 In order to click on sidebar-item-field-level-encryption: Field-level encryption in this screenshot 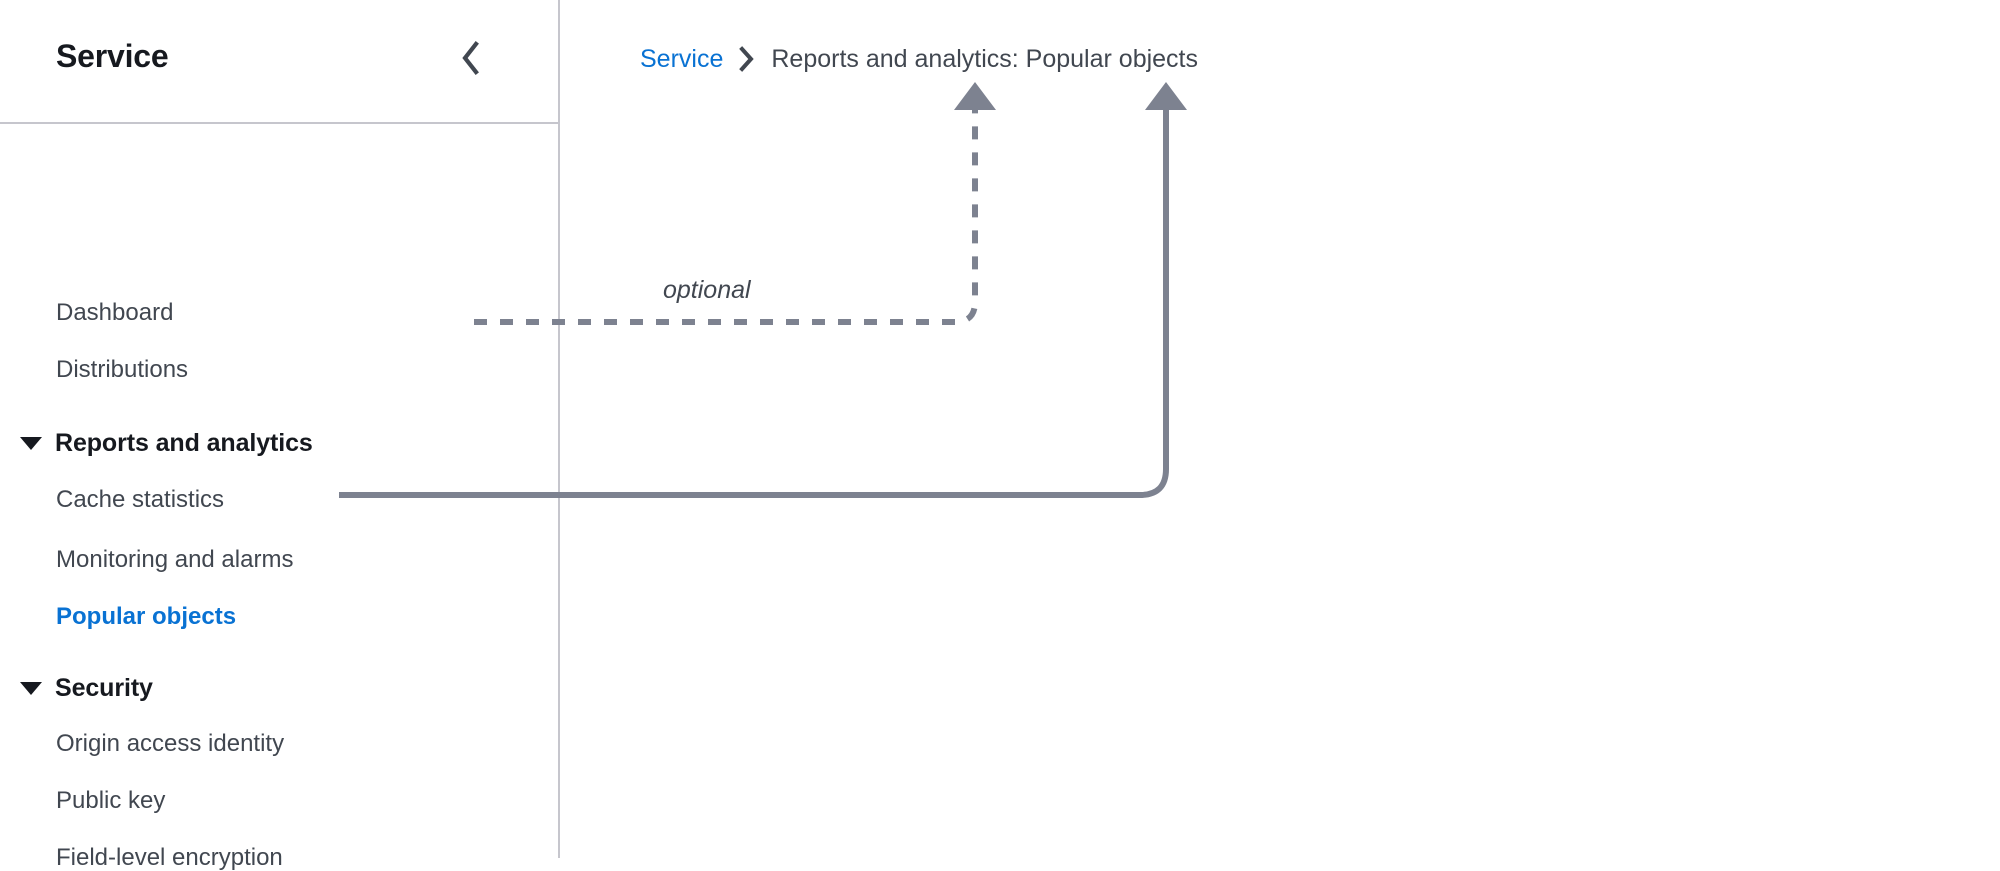, I will do `click(169, 858)`.